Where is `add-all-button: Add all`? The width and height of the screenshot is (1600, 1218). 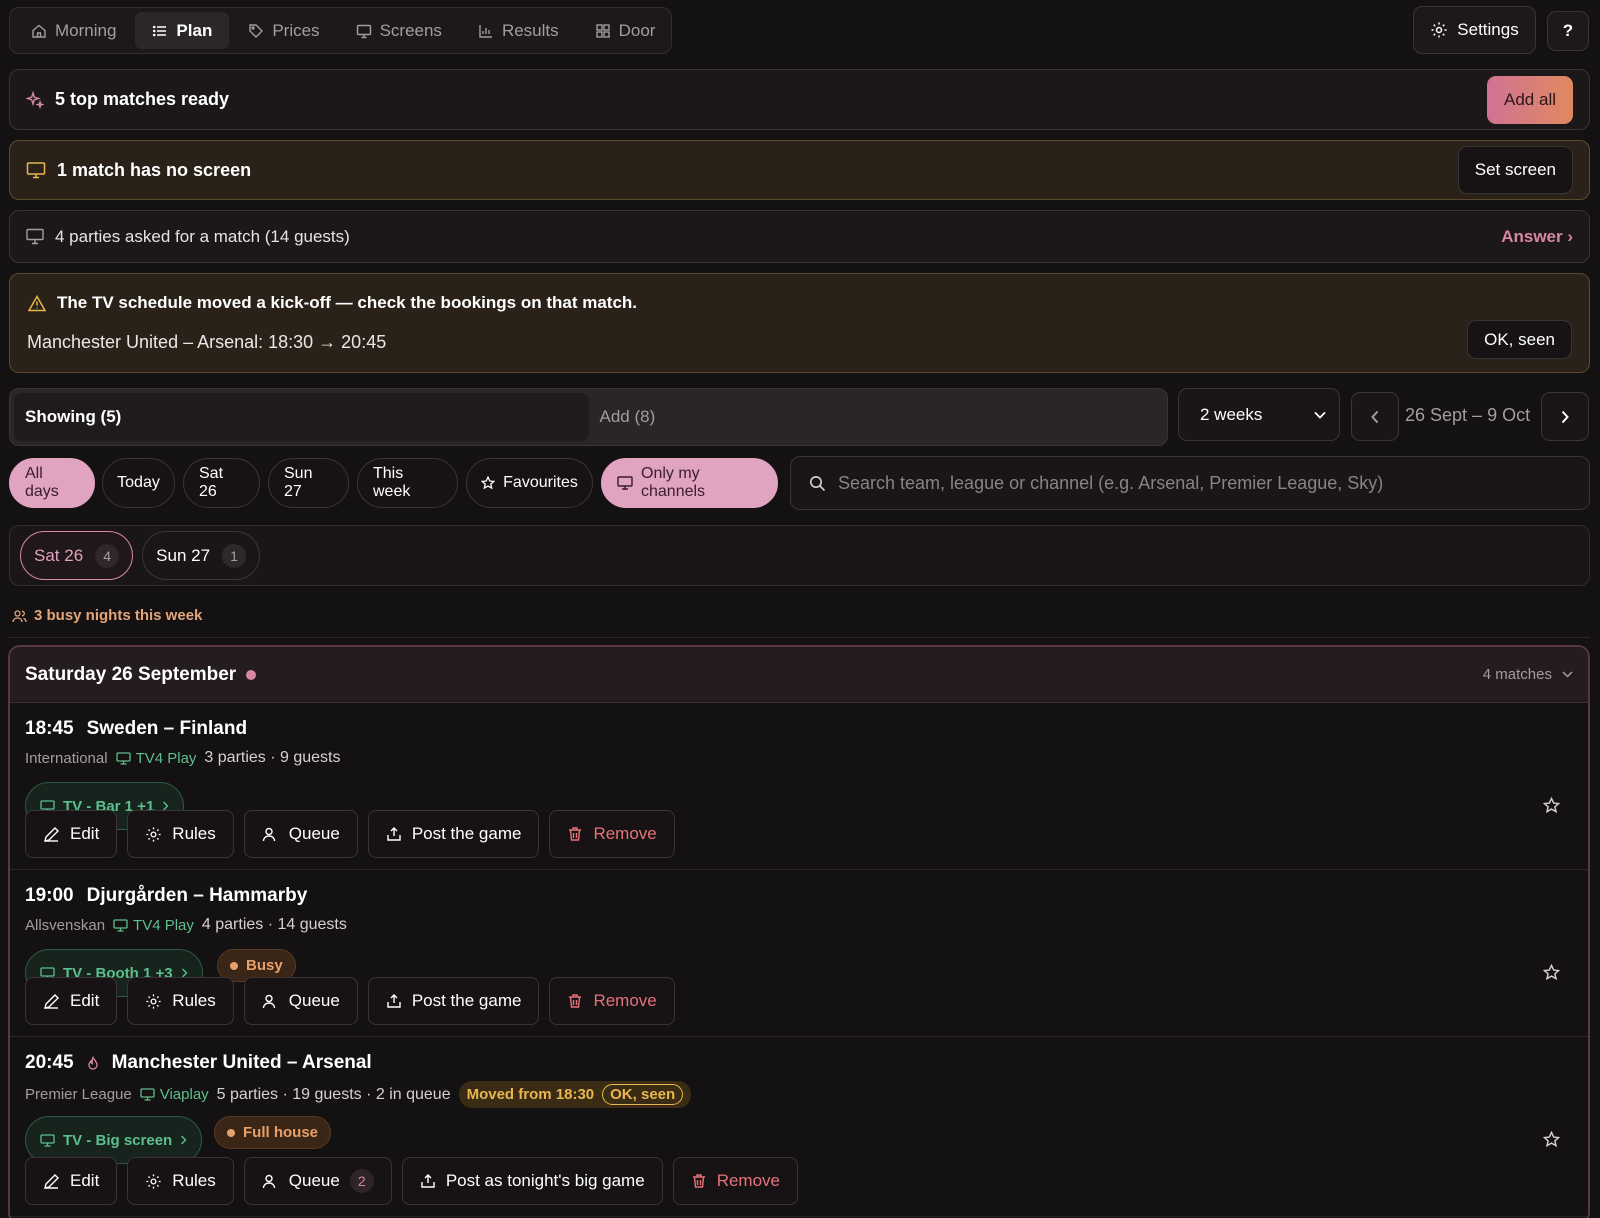
add-all-button: Add all is located at coordinates (1530, 99).